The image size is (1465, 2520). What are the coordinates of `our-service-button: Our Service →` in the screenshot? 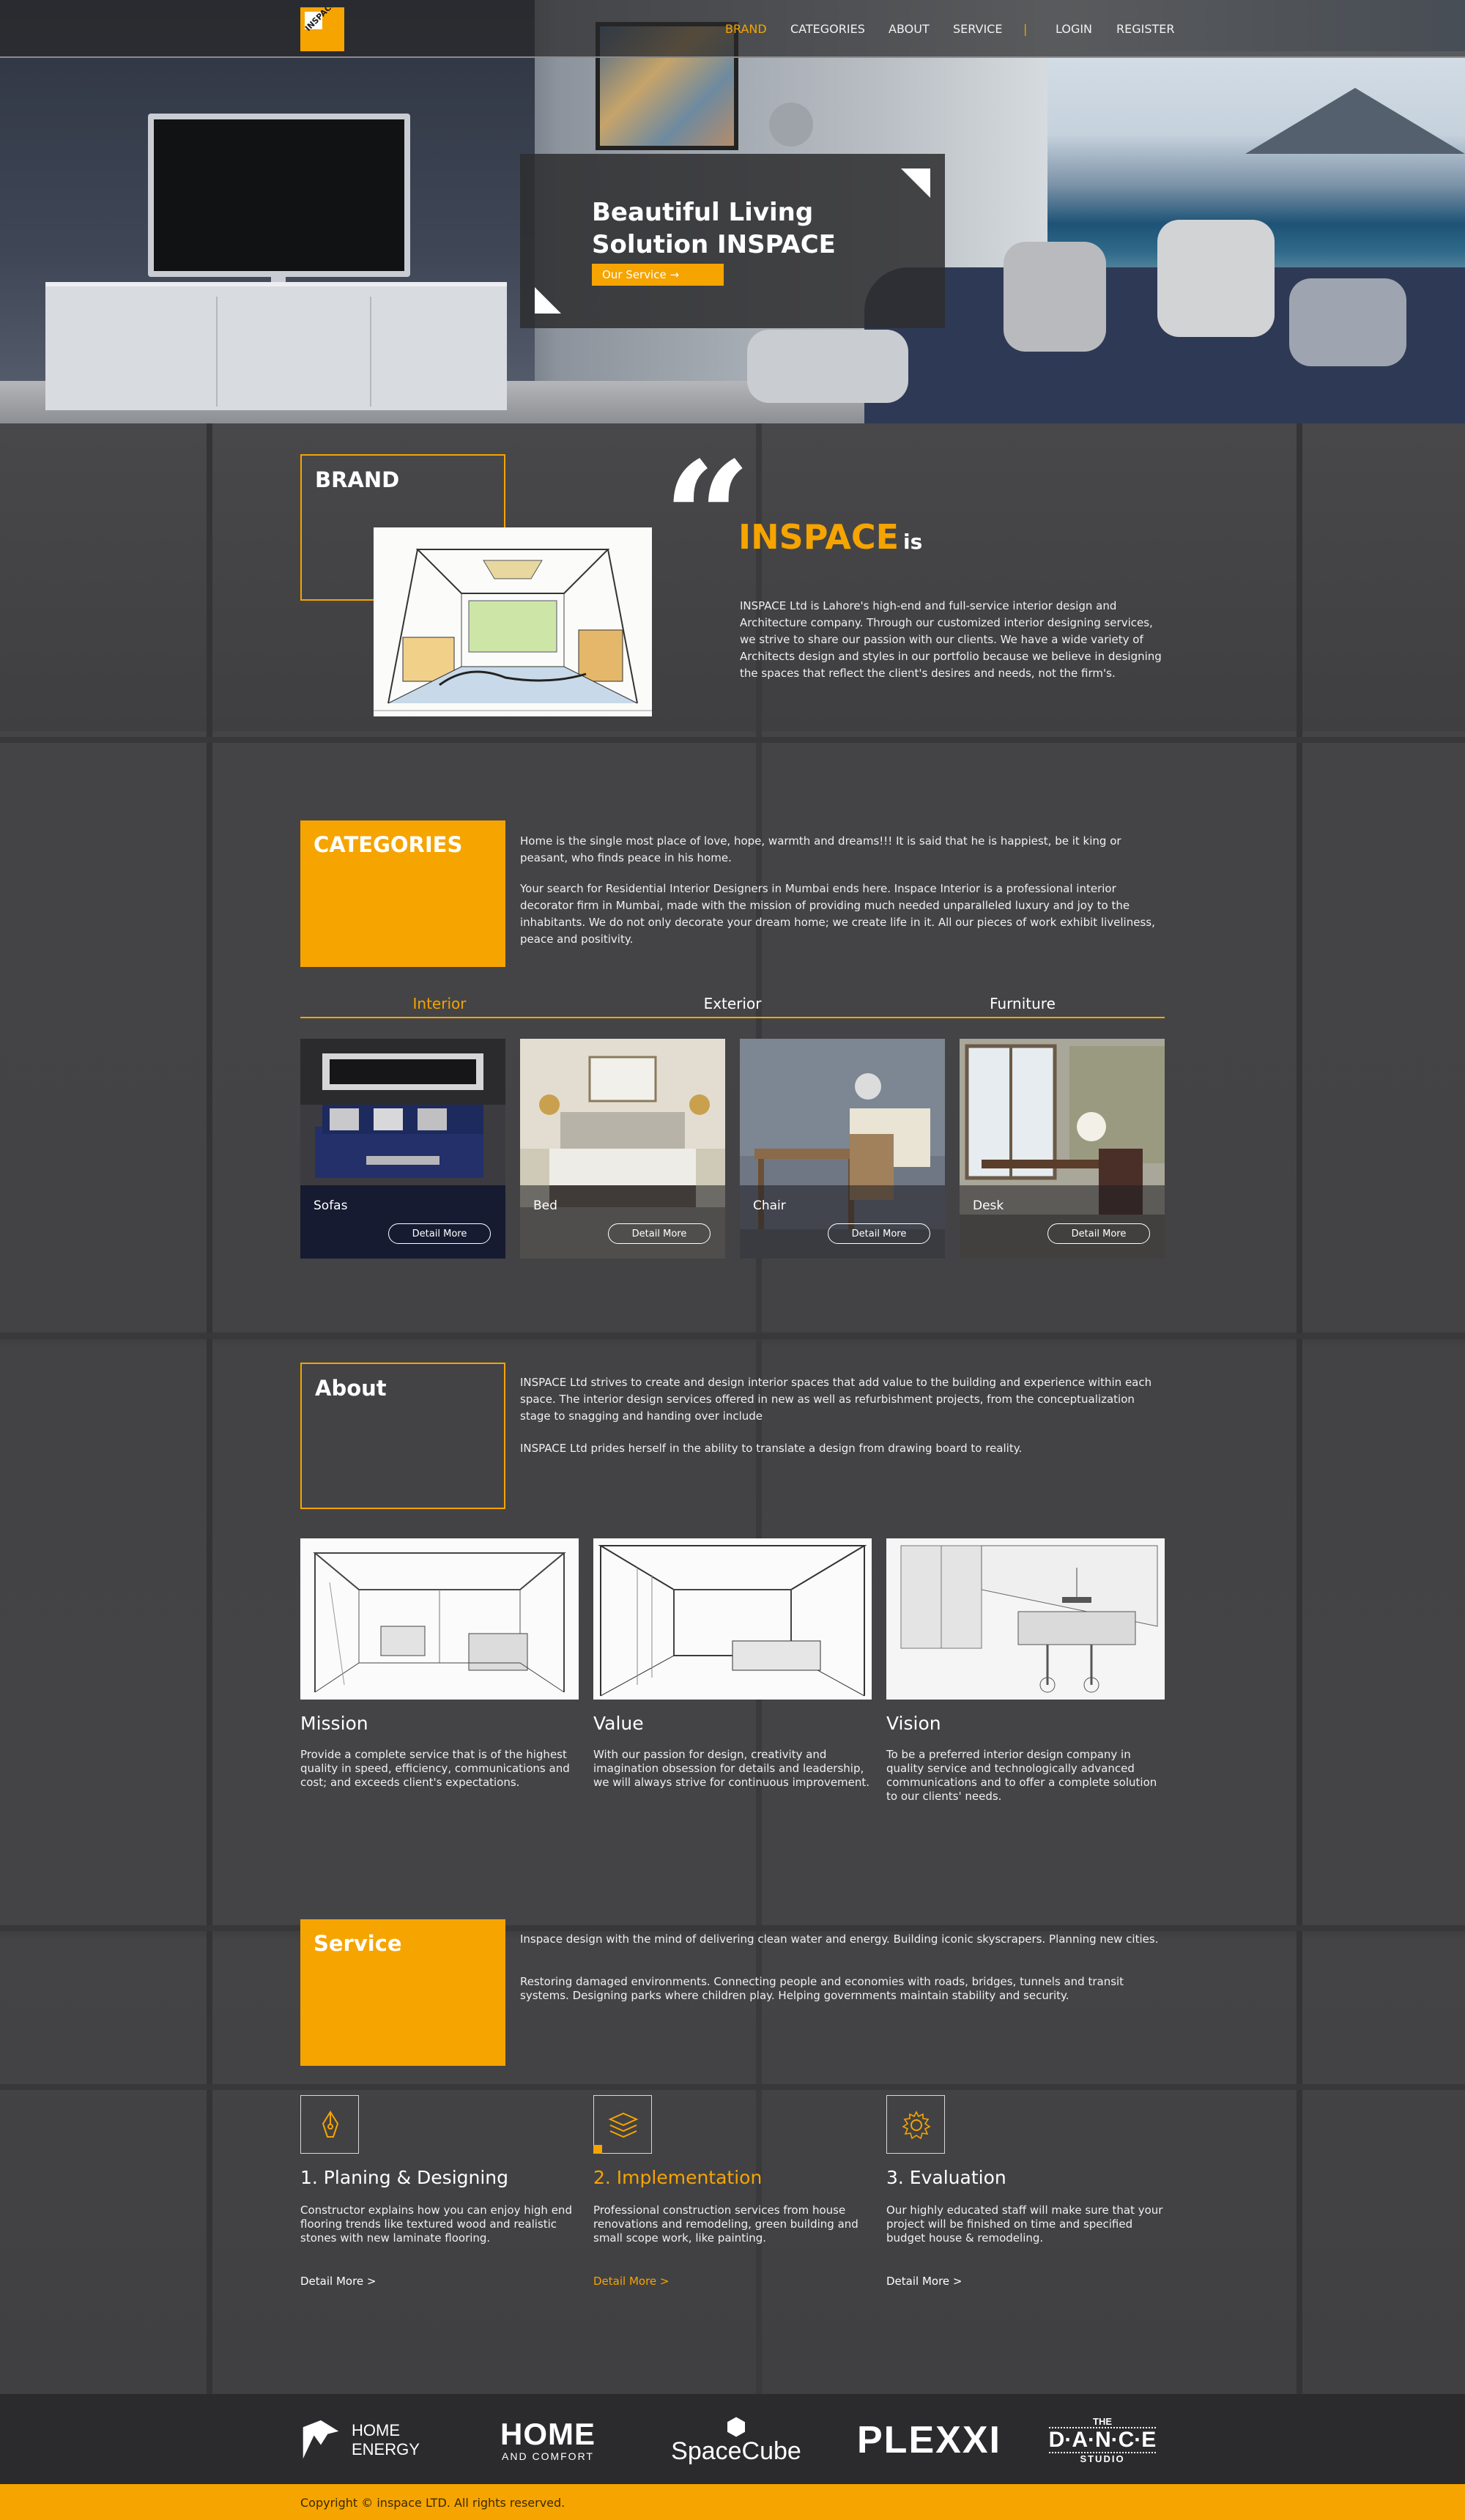 It's located at (658, 275).